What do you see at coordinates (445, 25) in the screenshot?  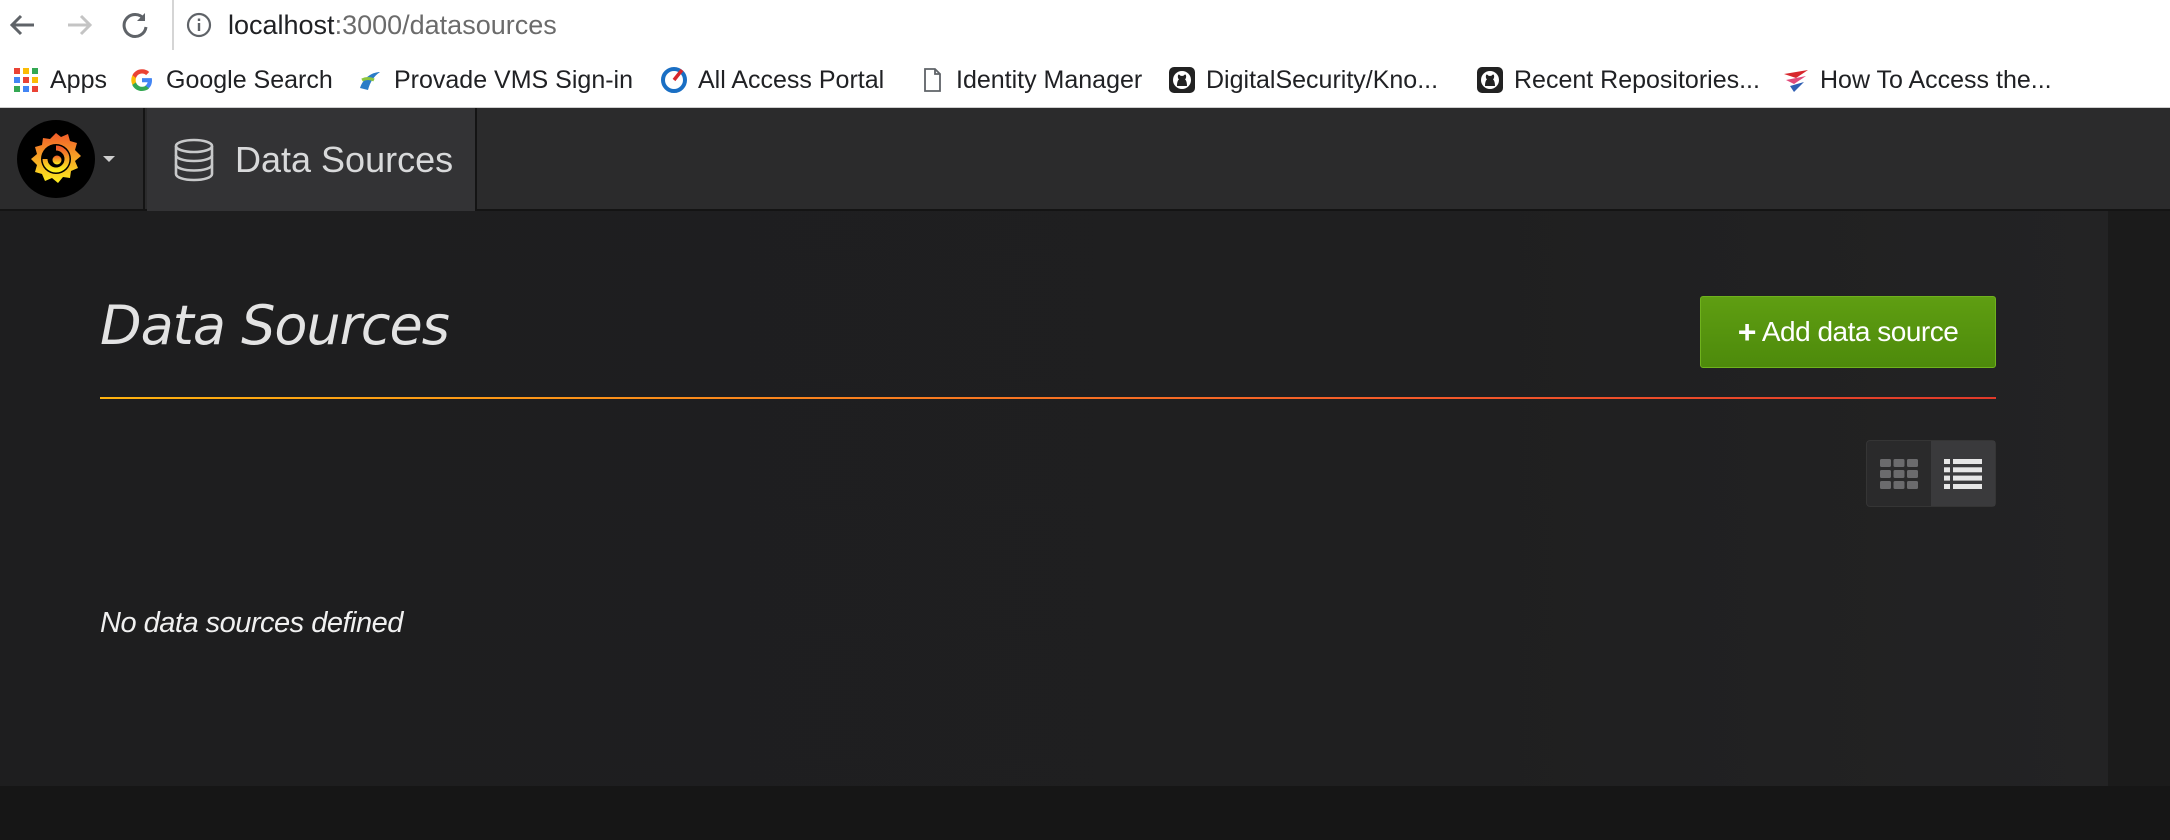 I see `url-path: :3000/datasources` at bounding box center [445, 25].